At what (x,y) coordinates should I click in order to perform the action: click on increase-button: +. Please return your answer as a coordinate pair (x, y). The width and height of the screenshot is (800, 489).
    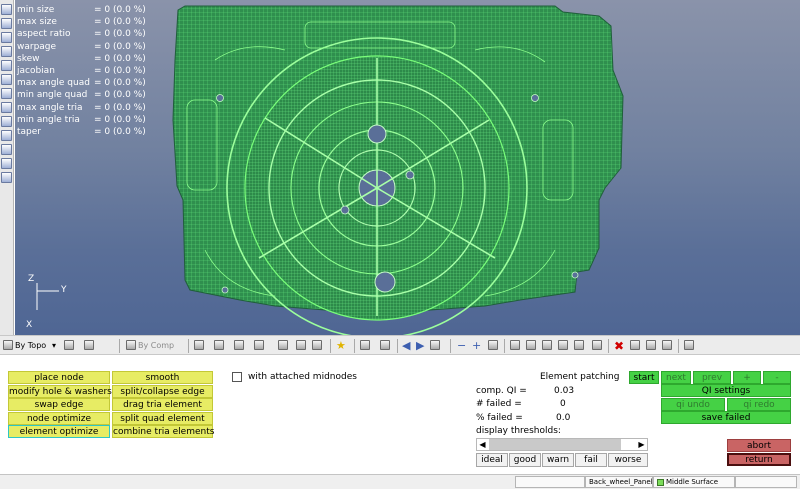
    Looking at the image, I should click on (747, 377).